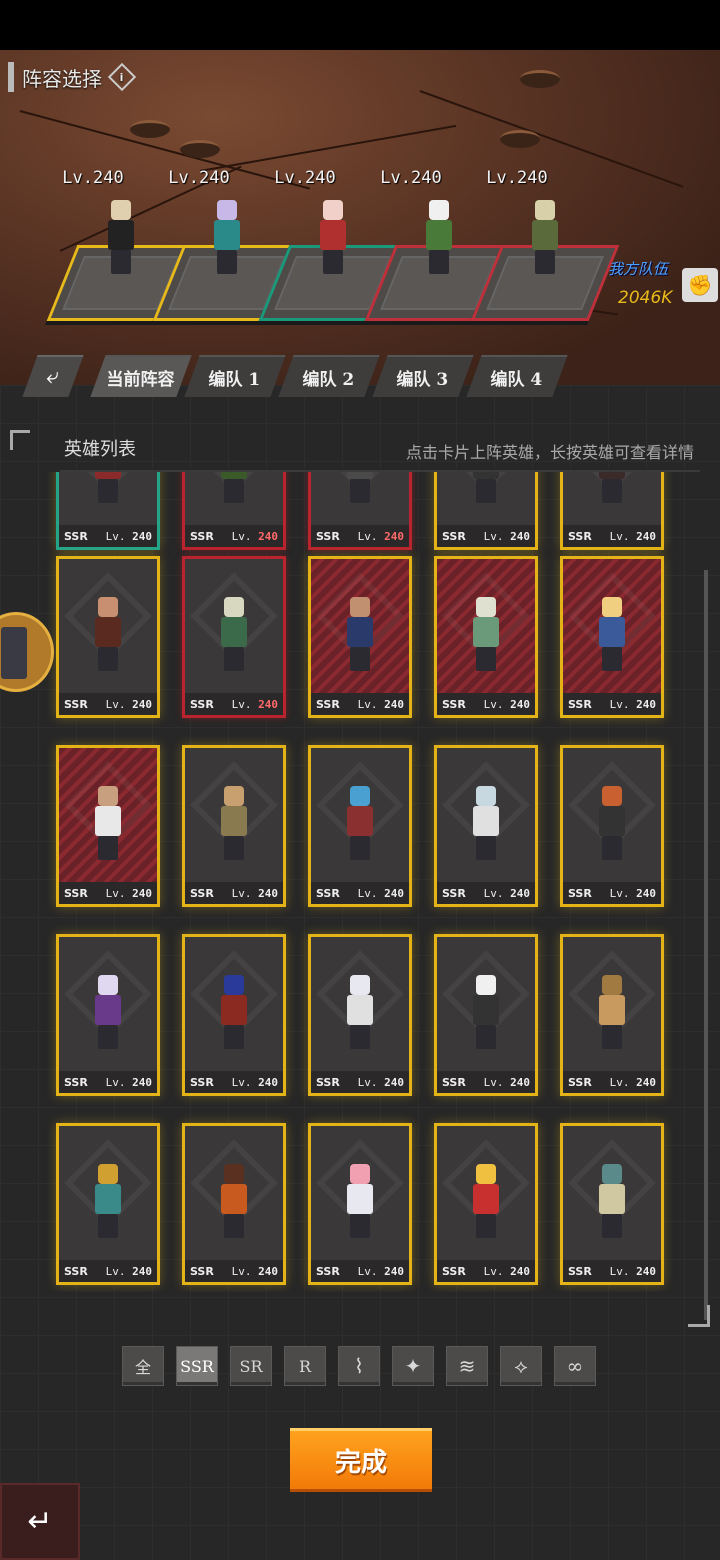  What do you see at coordinates (197, 1366) in the screenshot?
I see `filter-ssr-button: SSR` at bounding box center [197, 1366].